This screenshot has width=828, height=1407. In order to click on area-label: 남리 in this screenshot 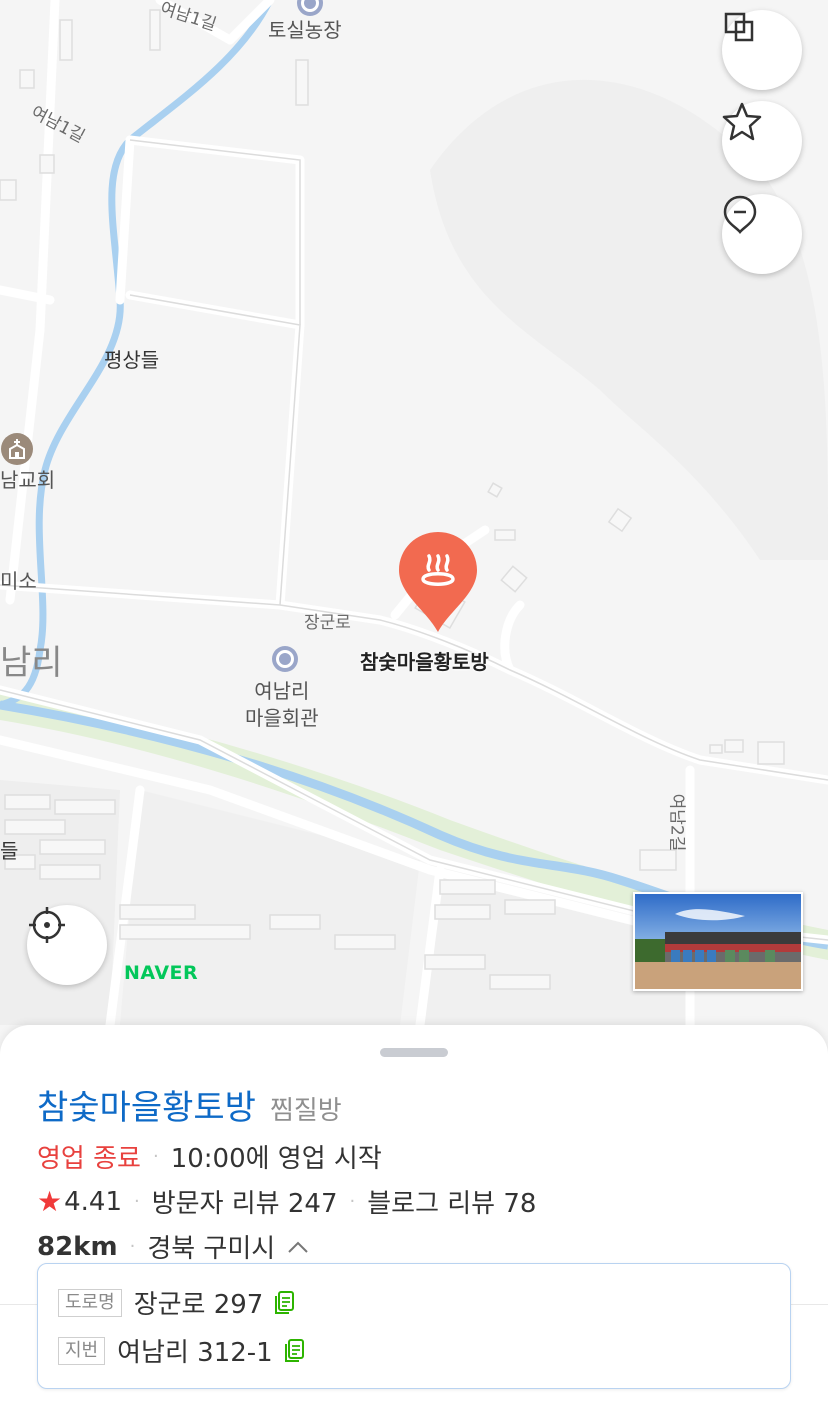, I will do `click(31, 663)`.